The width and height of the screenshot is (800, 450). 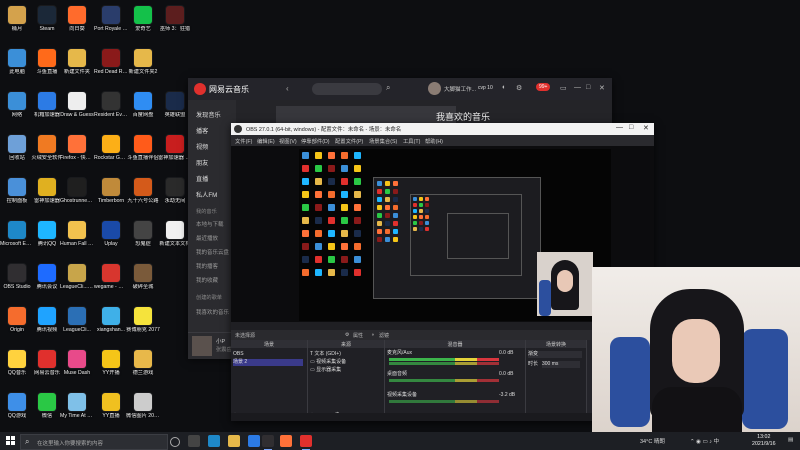 What do you see at coordinates (345, 362) in the screenshot?
I see `source-item: ▭ 视频采集设备` at bounding box center [345, 362].